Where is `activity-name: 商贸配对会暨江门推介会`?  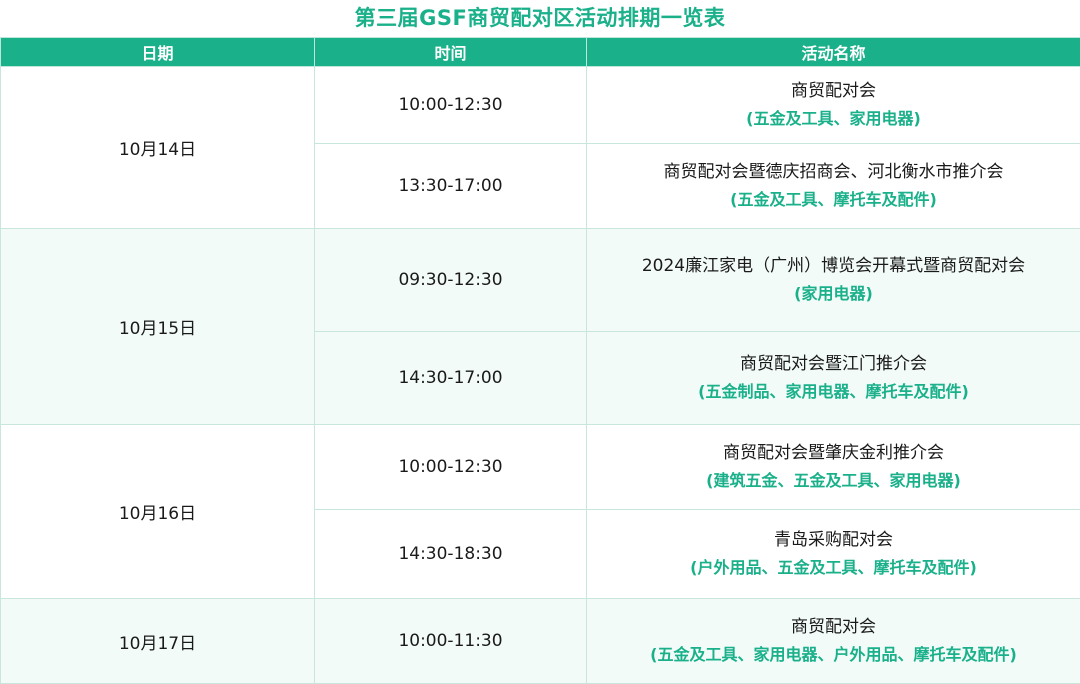 activity-name: 商贸配对会暨江门推介会 is located at coordinates (833, 364).